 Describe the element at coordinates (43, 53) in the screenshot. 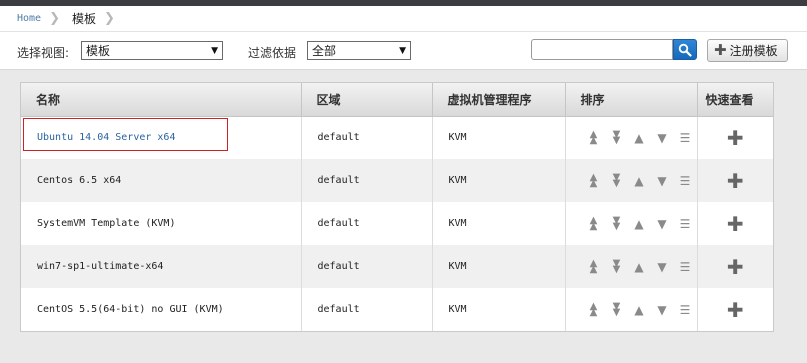

I see `view-select-label: 选择视图:` at that location.